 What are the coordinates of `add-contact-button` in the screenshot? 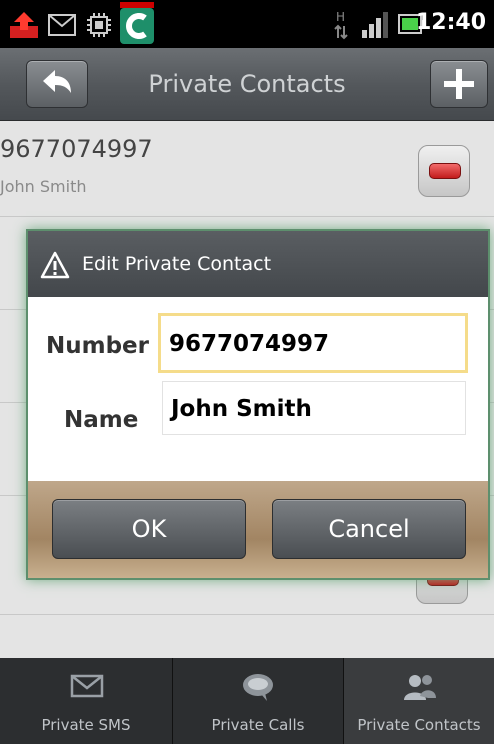 It's located at (459, 84).